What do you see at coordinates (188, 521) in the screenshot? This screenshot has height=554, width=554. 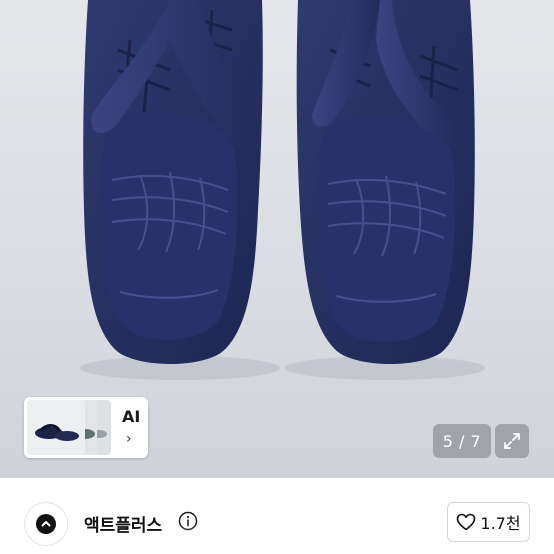 I see `info-circle-icon` at bounding box center [188, 521].